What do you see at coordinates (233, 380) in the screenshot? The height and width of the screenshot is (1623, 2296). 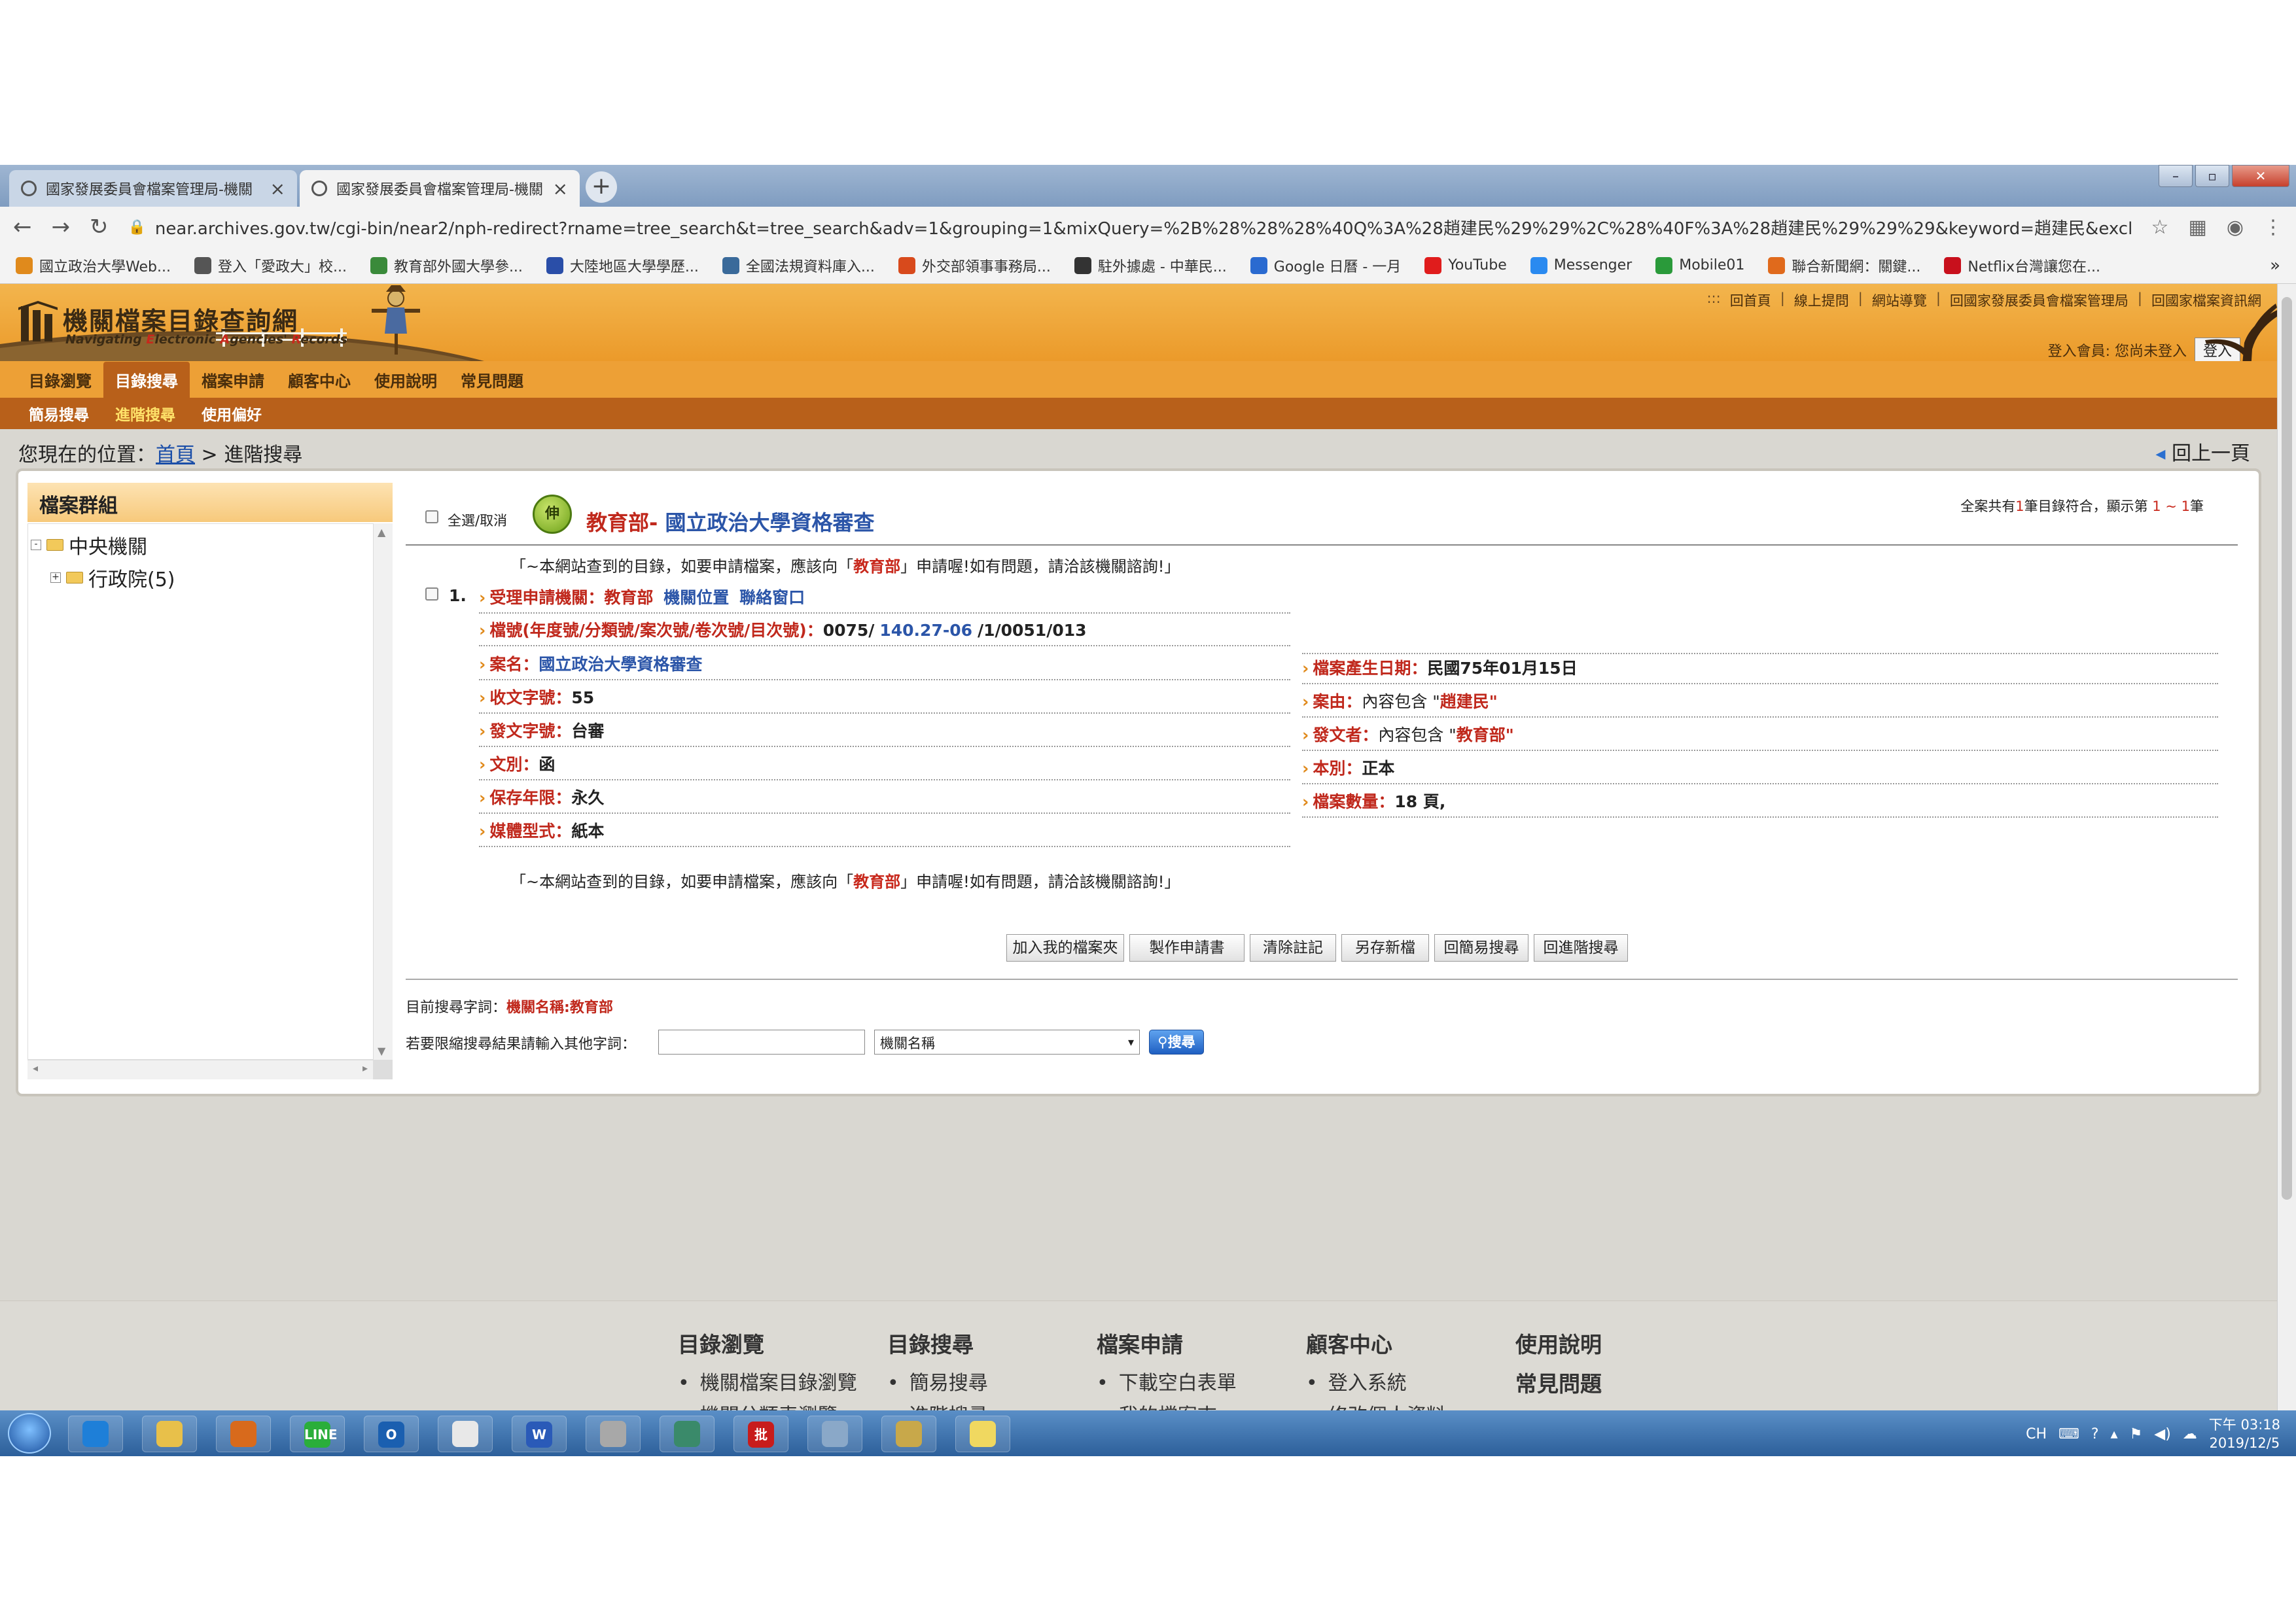 I see `nav-item: 檔案申請` at bounding box center [233, 380].